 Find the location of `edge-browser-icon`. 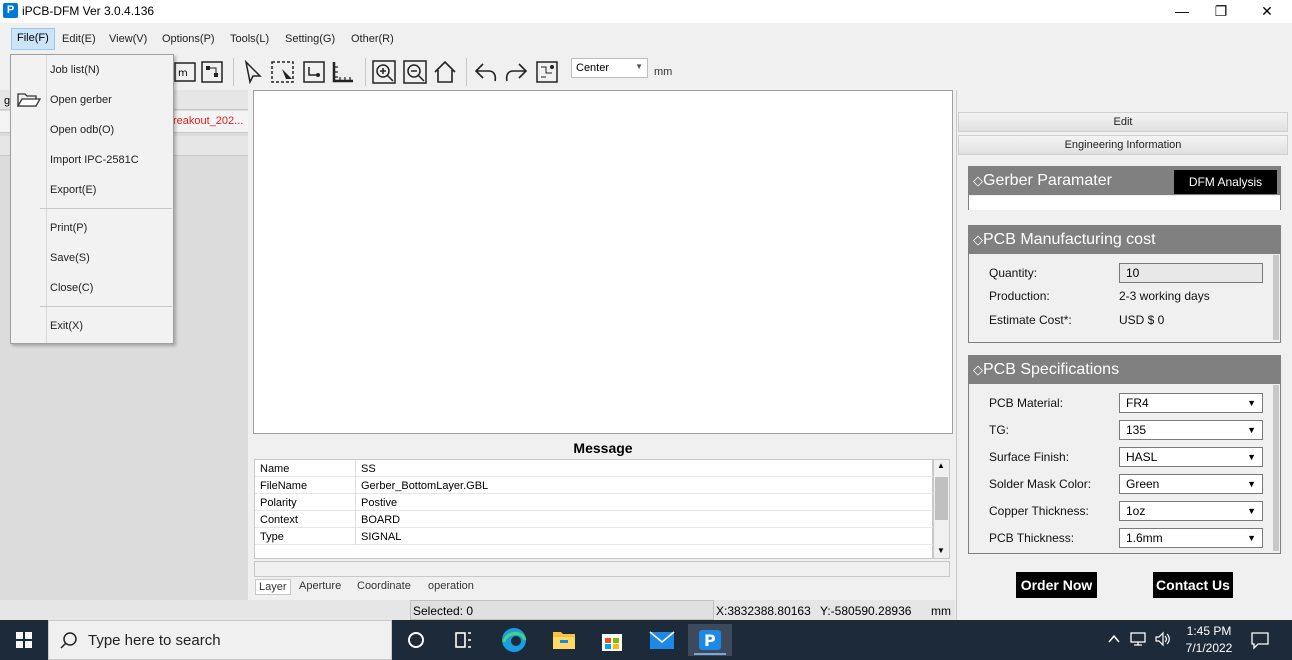

edge-browser-icon is located at coordinates (514, 640).